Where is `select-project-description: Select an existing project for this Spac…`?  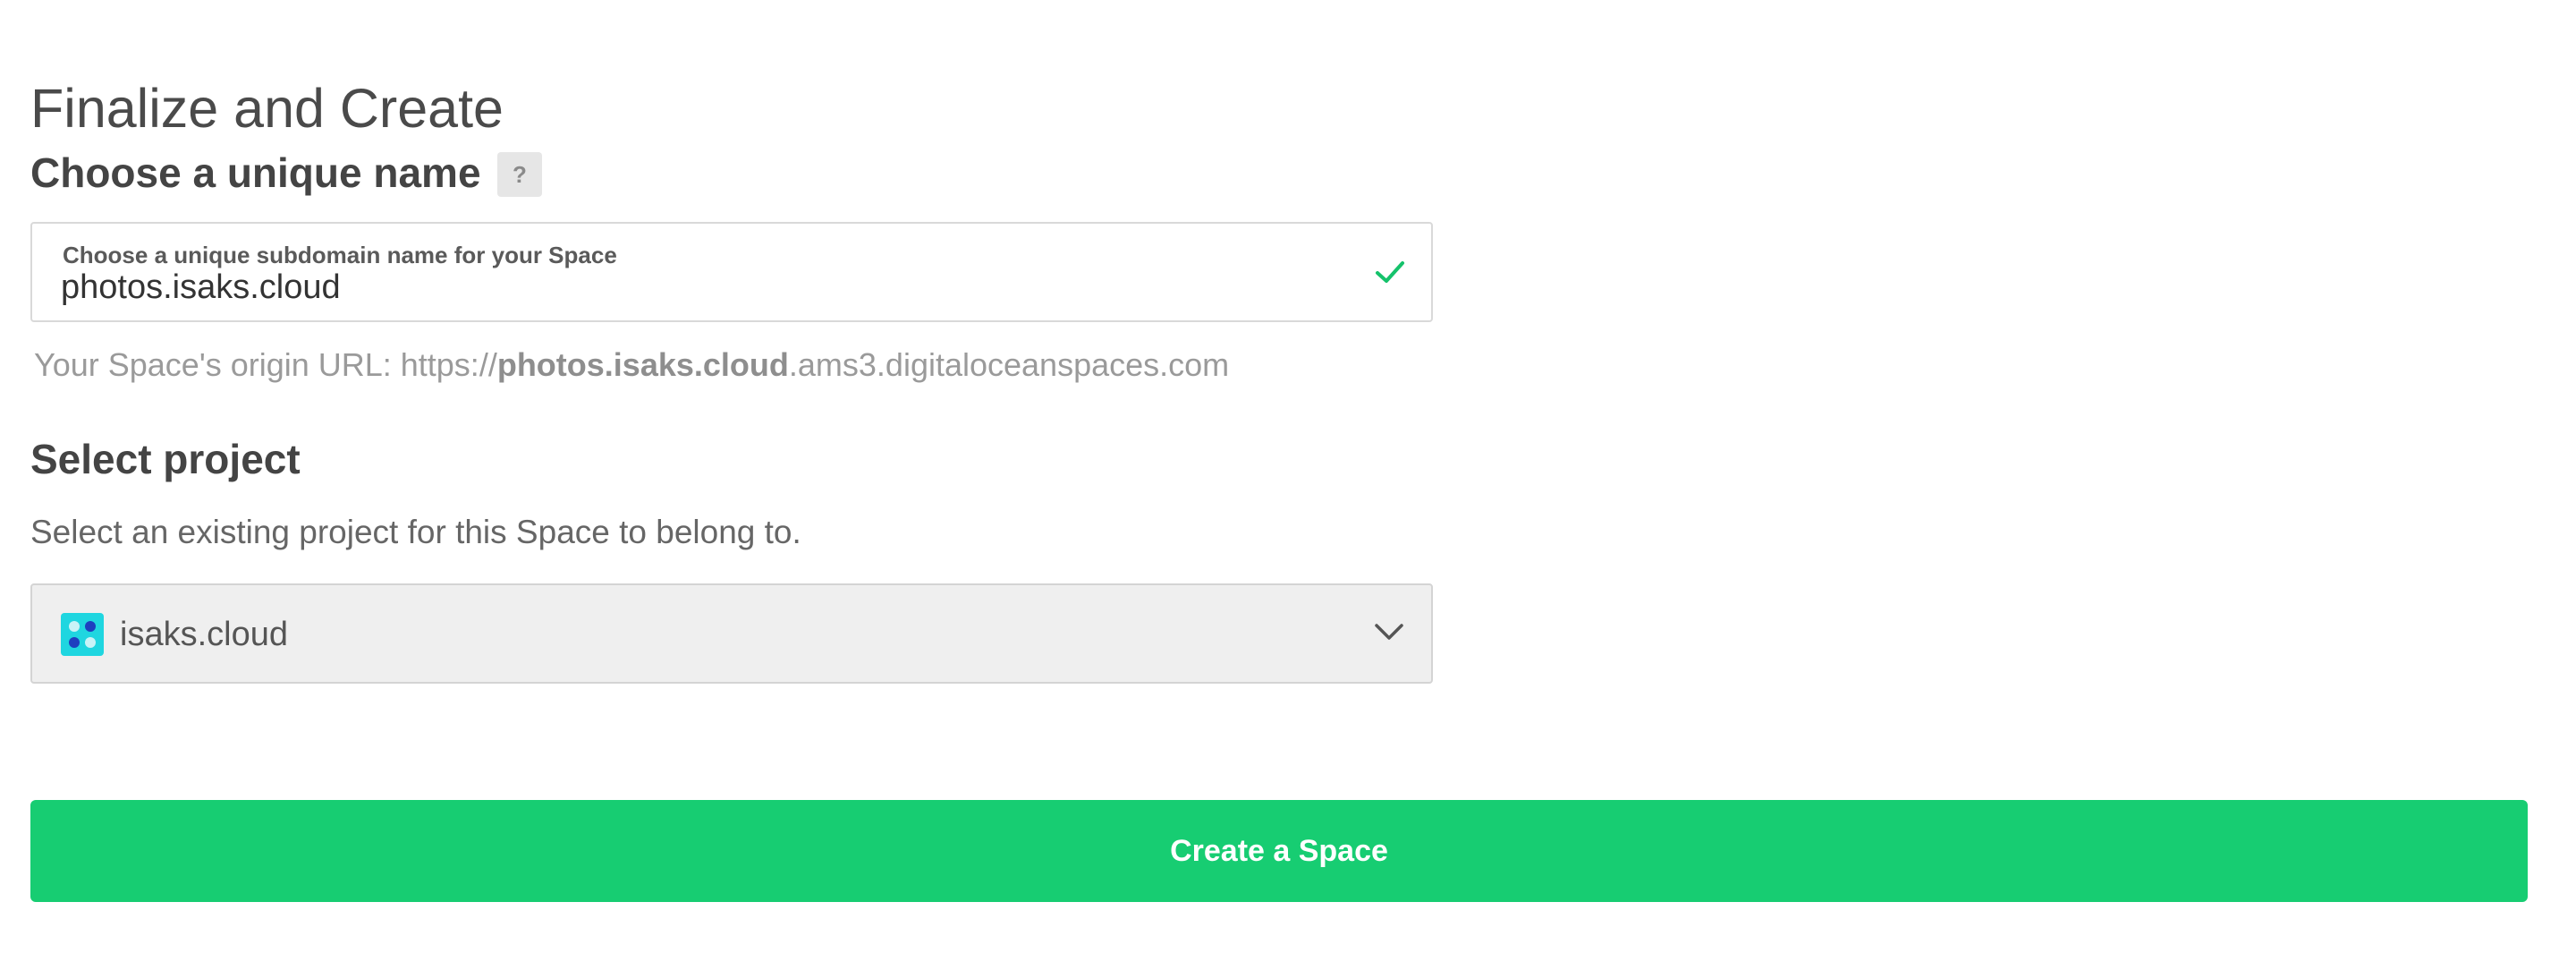
select-project-description: Select an existing project for this Spac… is located at coordinates (415, 532).